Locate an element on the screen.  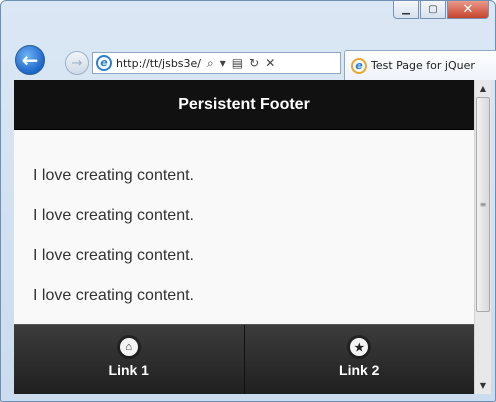
stop-icon: ✕ is located at coordinates (270, 63).